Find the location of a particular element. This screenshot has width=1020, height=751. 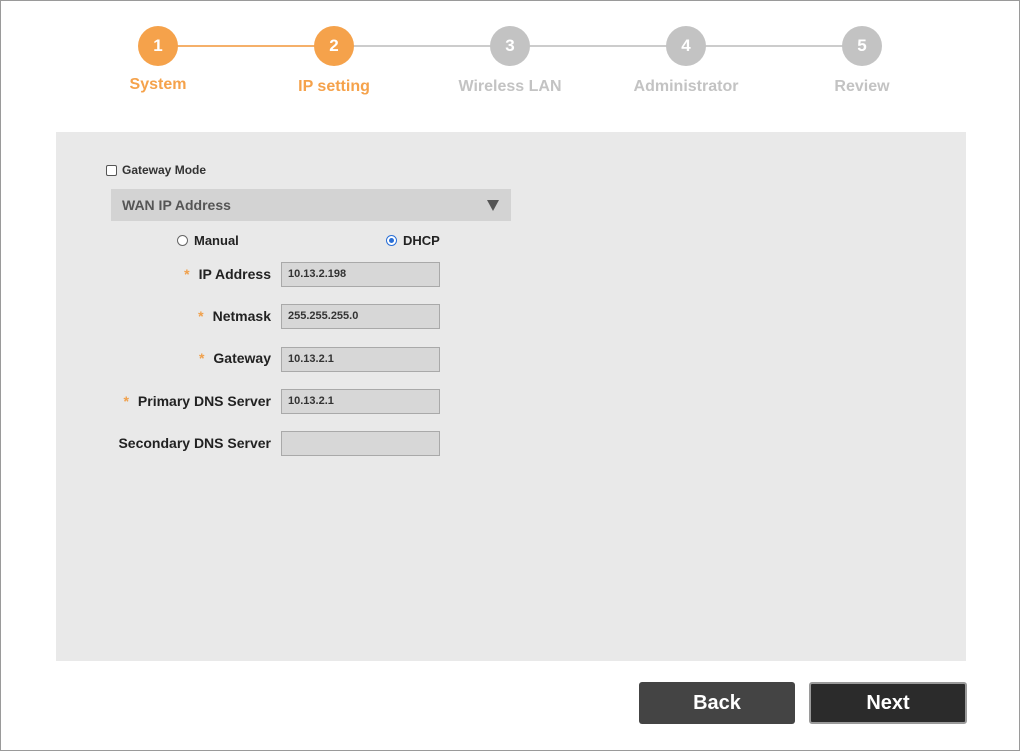

primary-dns-field: 10.13.2.1 is located at coordinates (360, 401).